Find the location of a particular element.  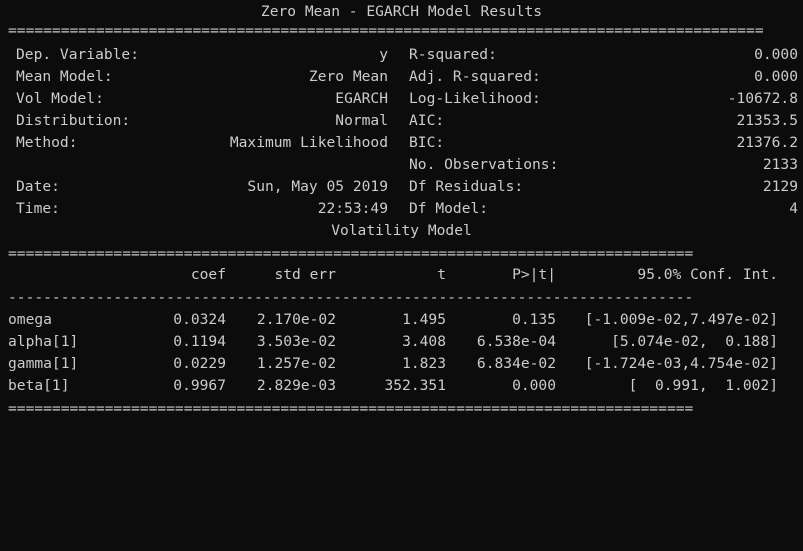

table-header: coef std err t P>|t| 95.0% Conf. Int. is located at coordinates (393, 275).